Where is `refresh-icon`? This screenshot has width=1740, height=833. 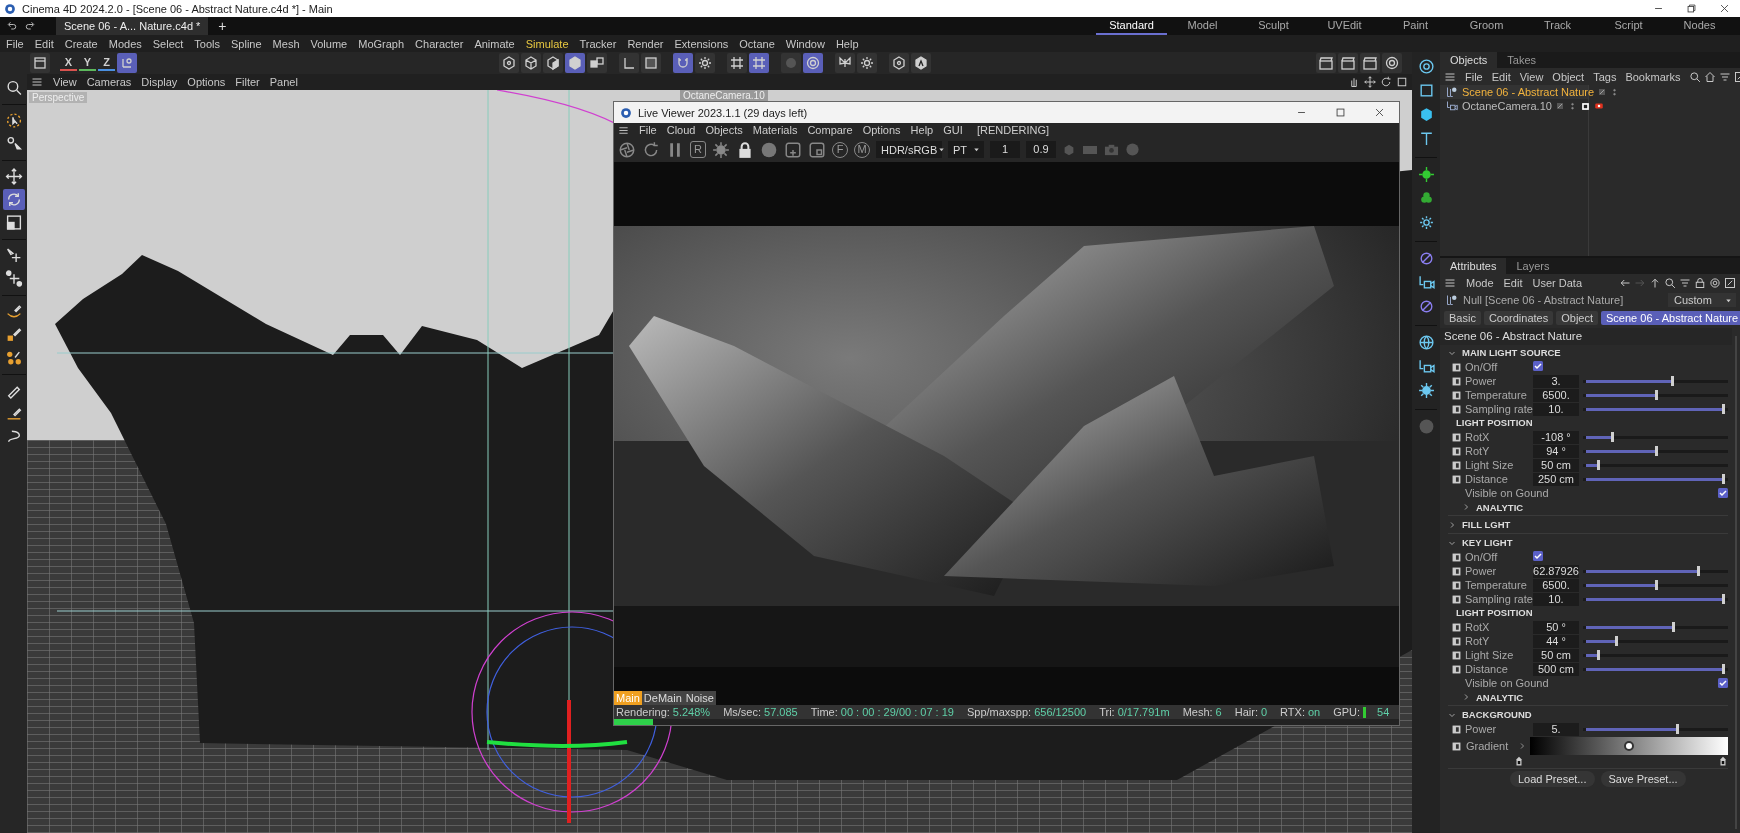 refresh-icon is located at coordinates (651, 149).